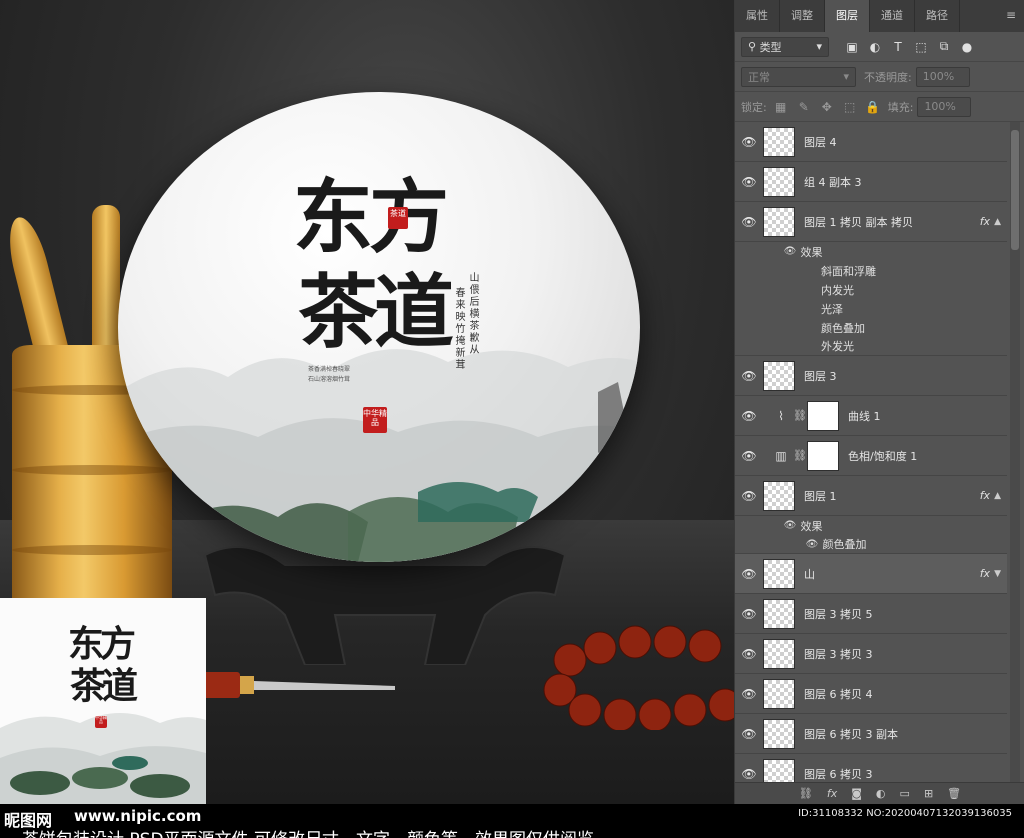 The width and height of the screenshot is (1024, 838). I want to click on layer-row: 👁 图层 3 拷贝 5, so click(871, 614).